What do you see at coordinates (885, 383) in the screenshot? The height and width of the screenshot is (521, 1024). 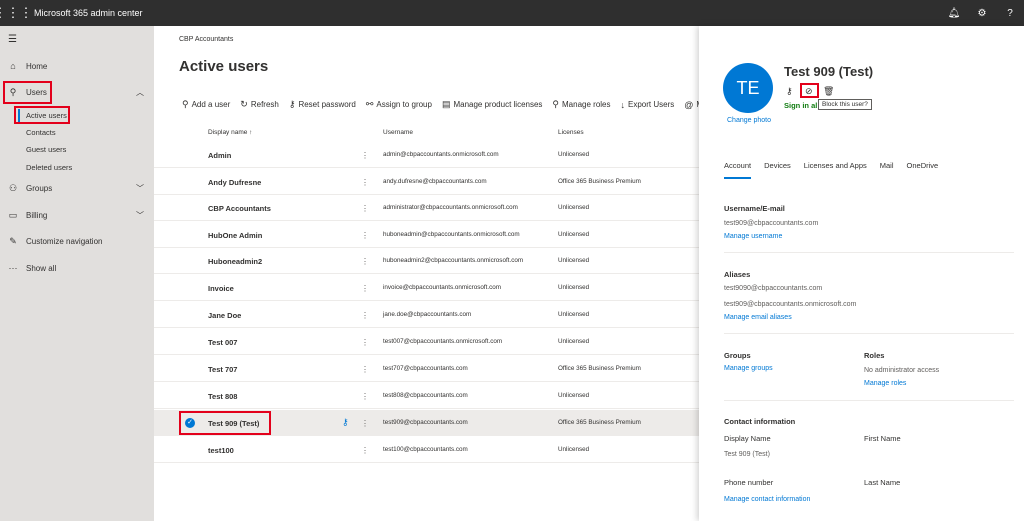 I see `manage-roles-link: Manage roles` at bounding box center [885, 383].